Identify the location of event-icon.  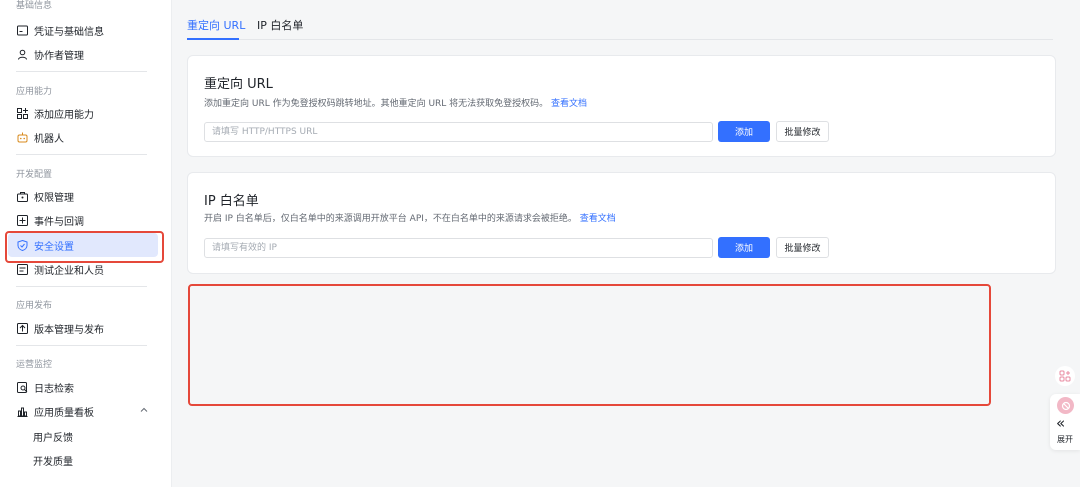
(22, 220).